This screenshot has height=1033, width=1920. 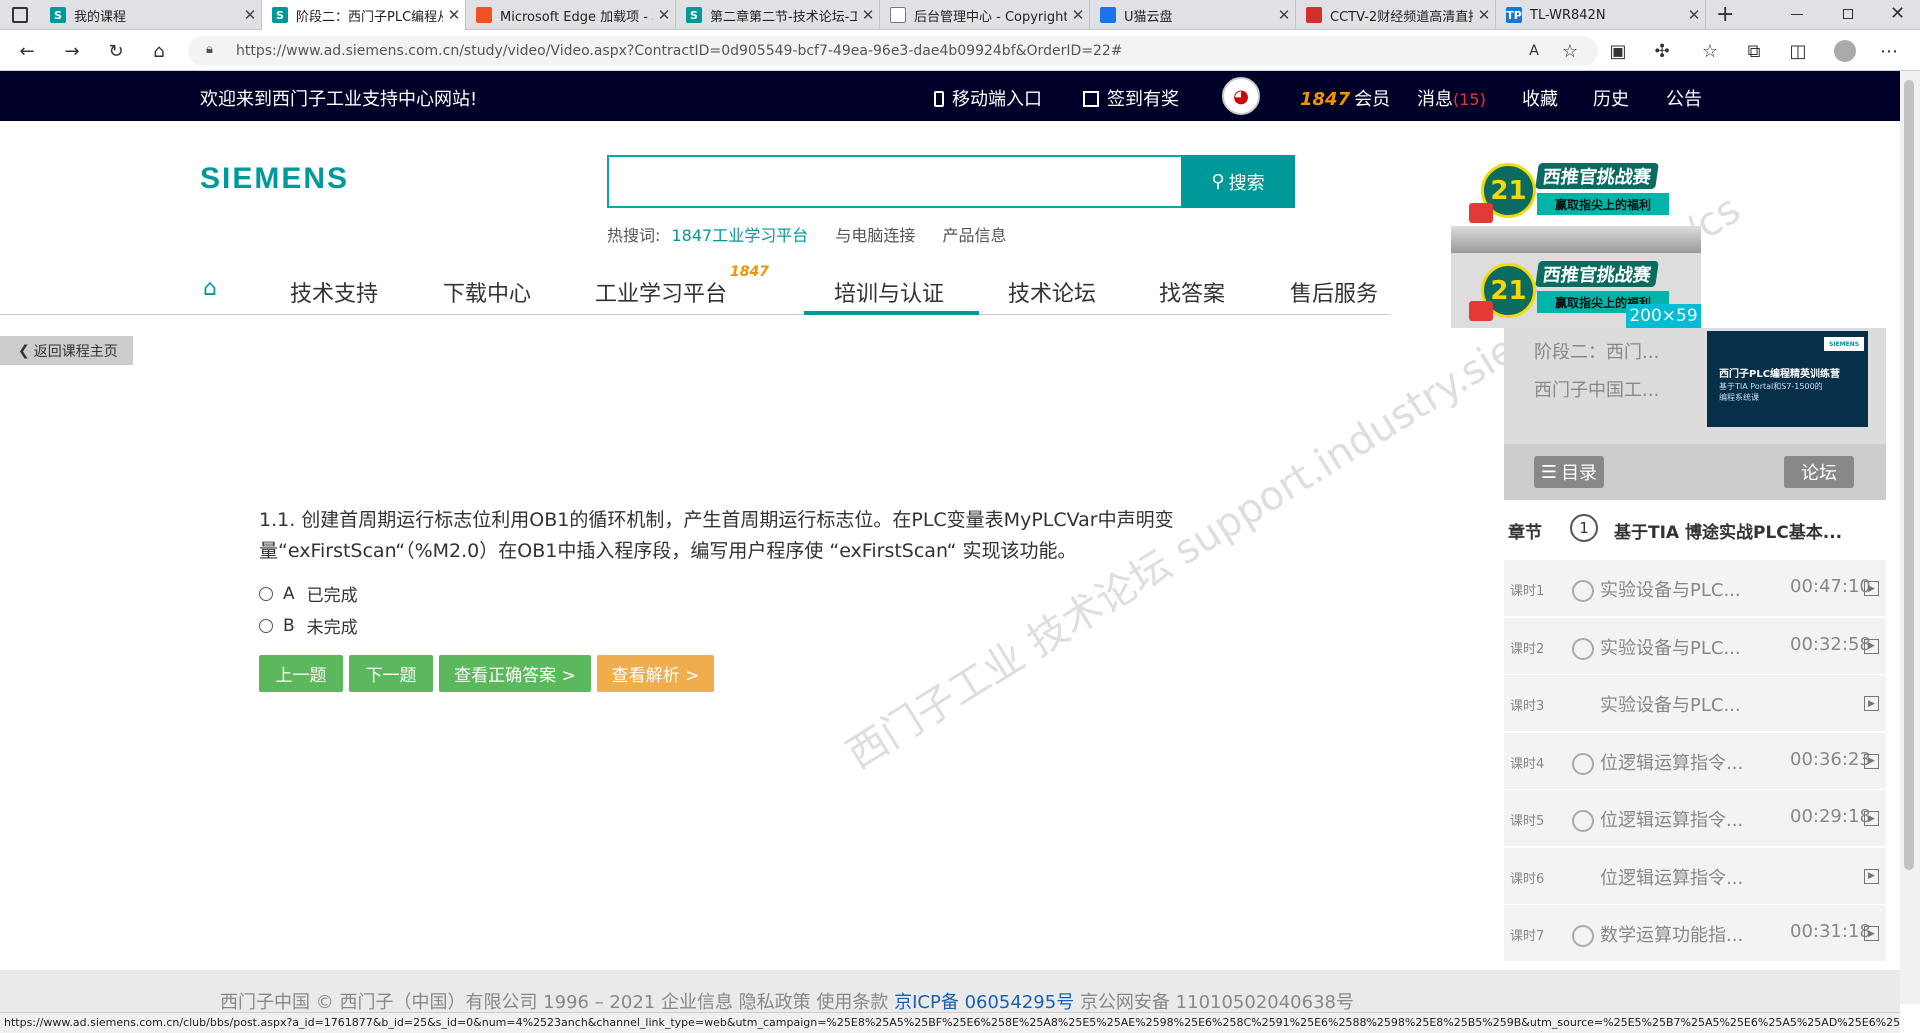 I want to click on calendar-icon, so click(x=1091, y=99).